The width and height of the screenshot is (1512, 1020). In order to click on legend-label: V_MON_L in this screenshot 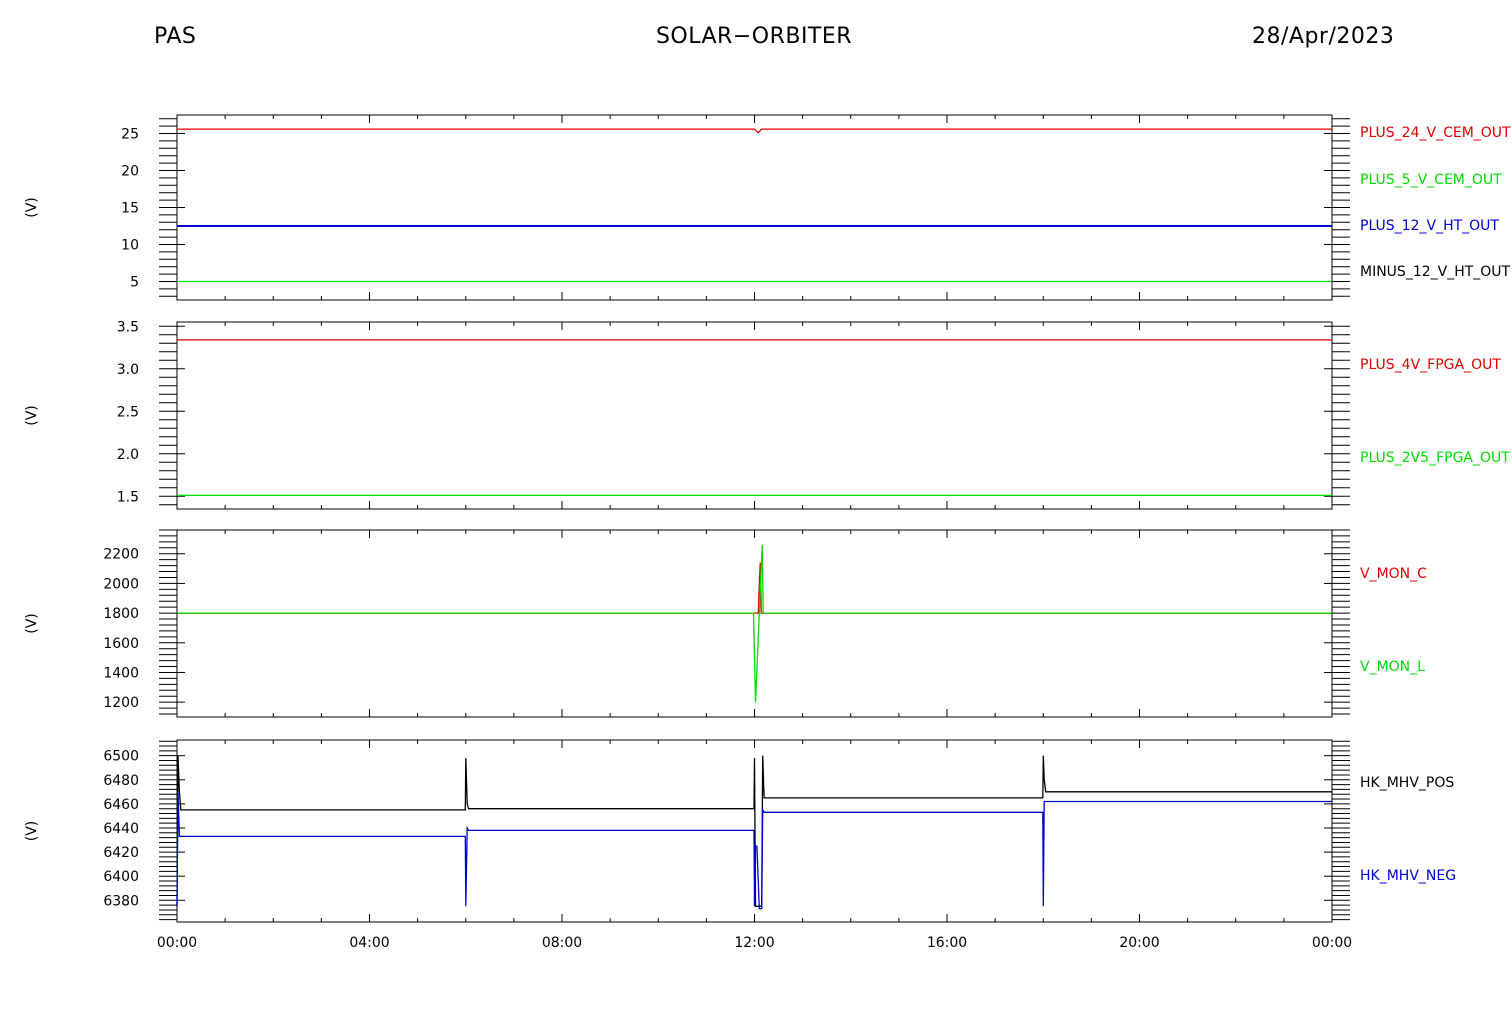, I will do `click(1392, 667)`.